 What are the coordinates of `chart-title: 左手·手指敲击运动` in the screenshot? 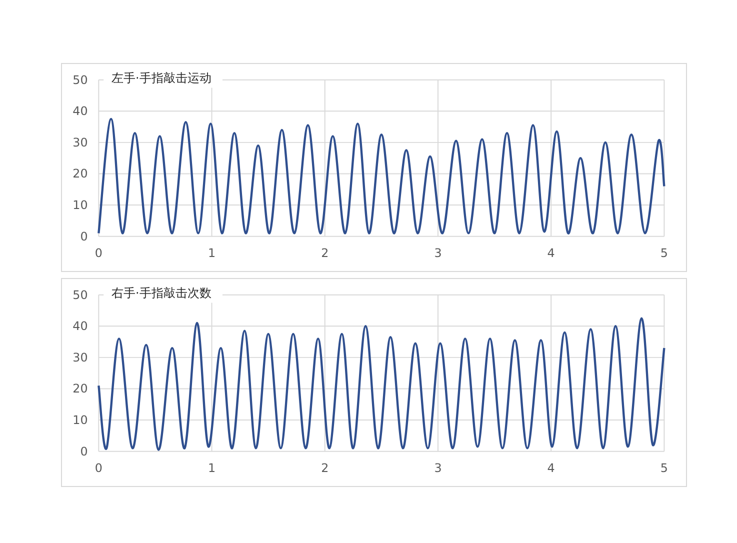 It's located at (162, 77).